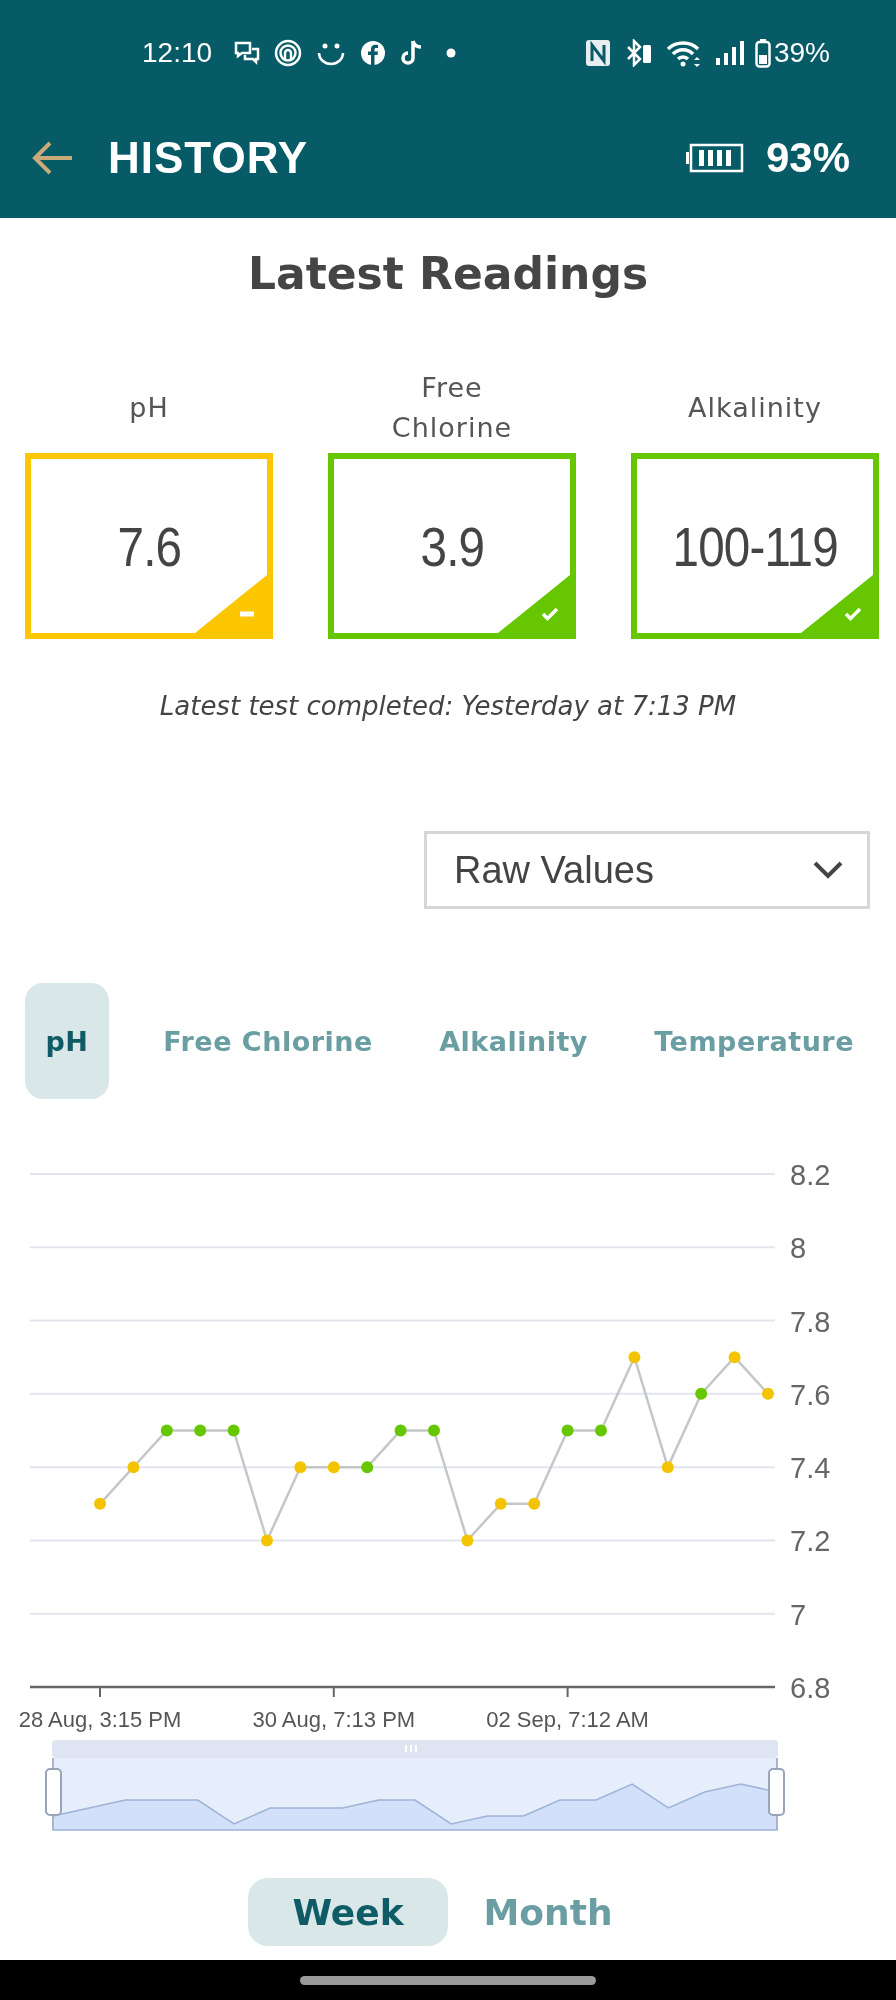 The width and height of the screenshot is (896, 2000). I want to click on nfc-icon, so click(597, 52).